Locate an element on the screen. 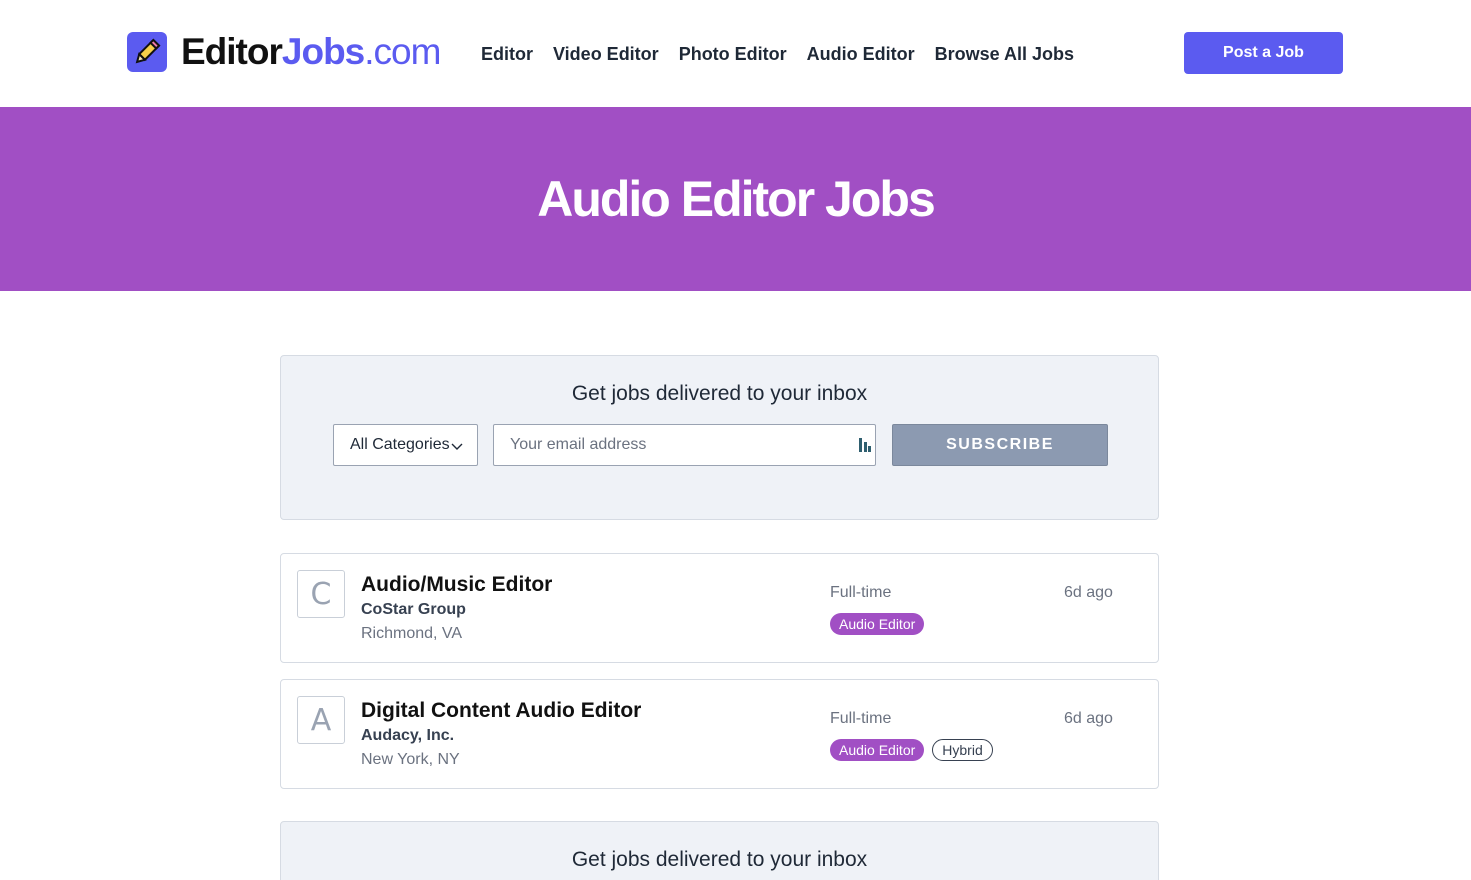 Image resolution: width=1471 pixels, height=880 pixels. logo-word-com: .com is located at coordinates (402, 51).